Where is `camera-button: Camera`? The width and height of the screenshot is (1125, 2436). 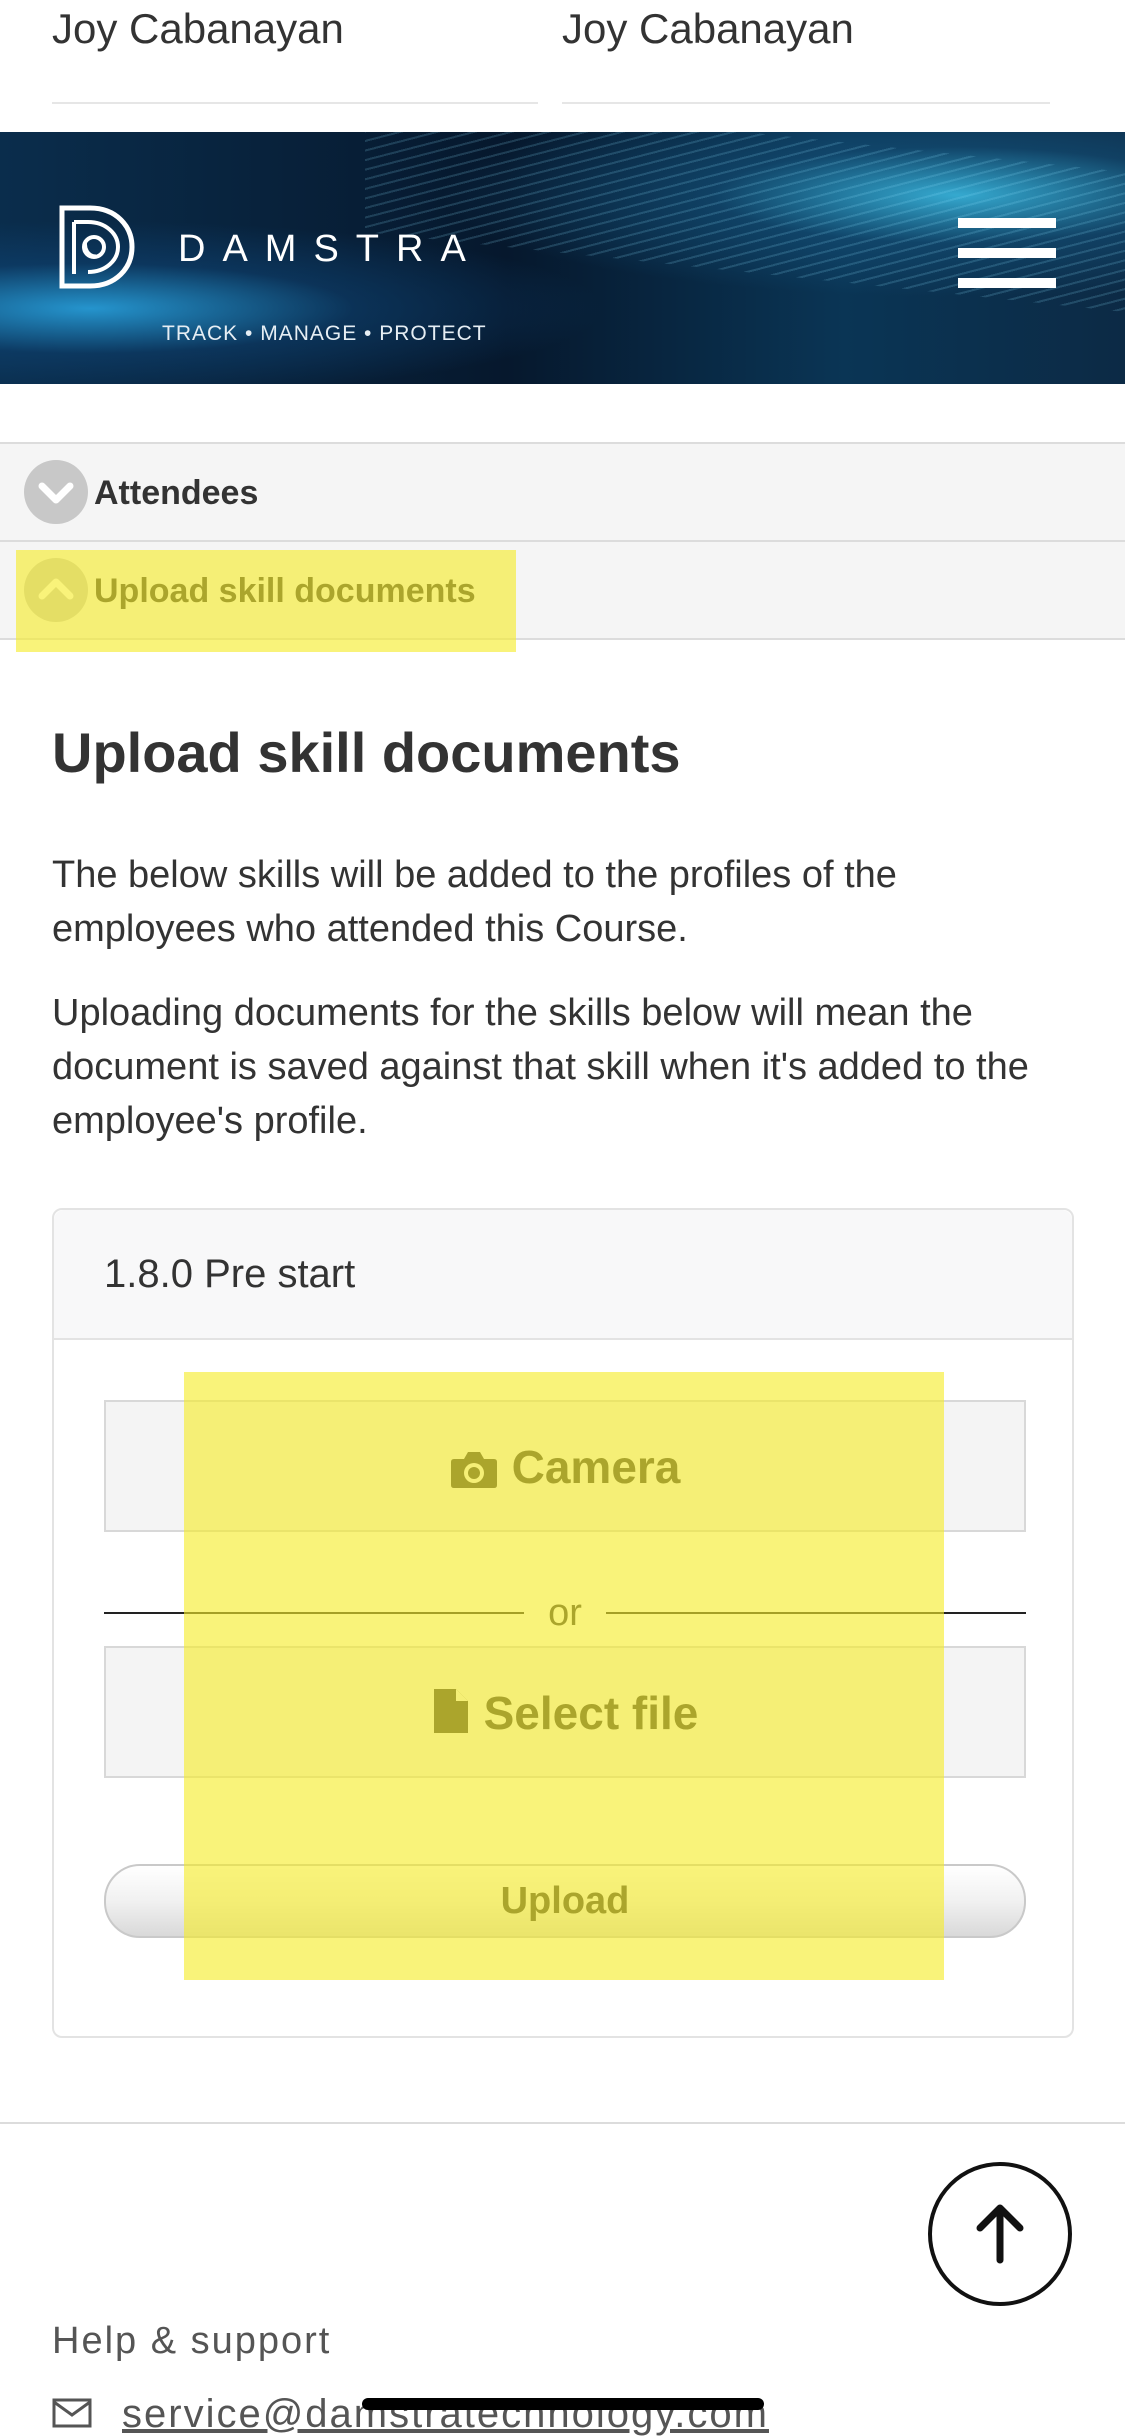 camera-button: Camera is located at coordinates (565, 1466).